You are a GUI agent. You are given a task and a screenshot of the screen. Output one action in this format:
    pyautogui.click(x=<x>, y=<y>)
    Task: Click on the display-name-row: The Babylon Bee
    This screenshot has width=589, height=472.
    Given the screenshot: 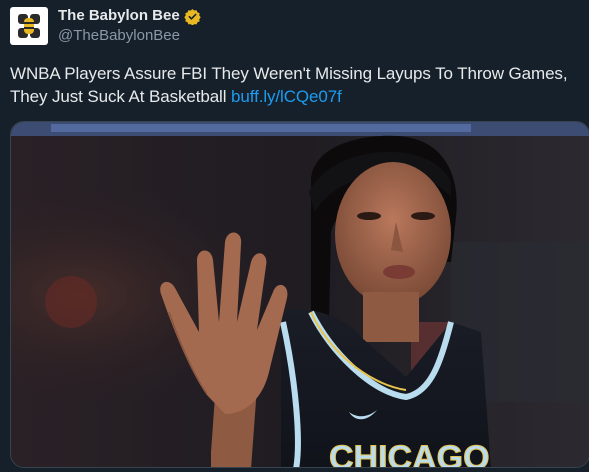 What is the action you would take?
    pyautogui.click(x=129, y=16)
    